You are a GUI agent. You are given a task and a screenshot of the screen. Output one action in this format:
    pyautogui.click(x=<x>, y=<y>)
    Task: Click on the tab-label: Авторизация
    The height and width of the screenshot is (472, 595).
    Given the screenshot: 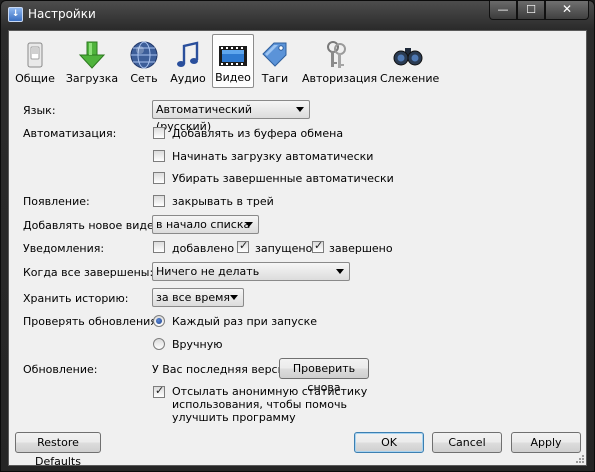 What is the action you would take?
    pyautogui.click(x=340, y=78)
    